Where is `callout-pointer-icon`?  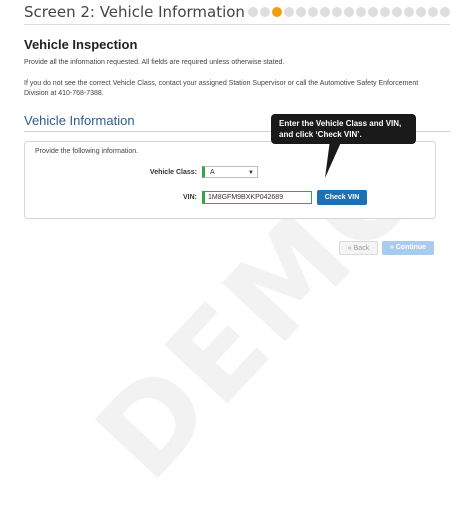
callout-pointer-icon is located at coordinates (333, 159).